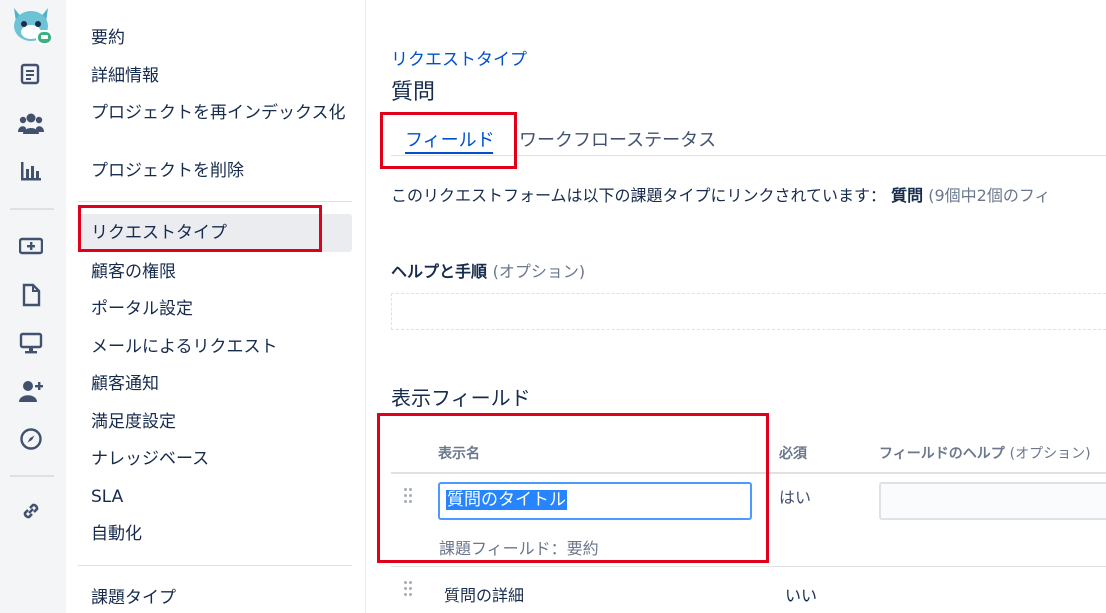 This screenshot has width=1106, height=613. What do you see at coordinates (108, 38) in the screenshot?
I see `sidebar-item-summary: 要約` at bounding box center [108, 38].